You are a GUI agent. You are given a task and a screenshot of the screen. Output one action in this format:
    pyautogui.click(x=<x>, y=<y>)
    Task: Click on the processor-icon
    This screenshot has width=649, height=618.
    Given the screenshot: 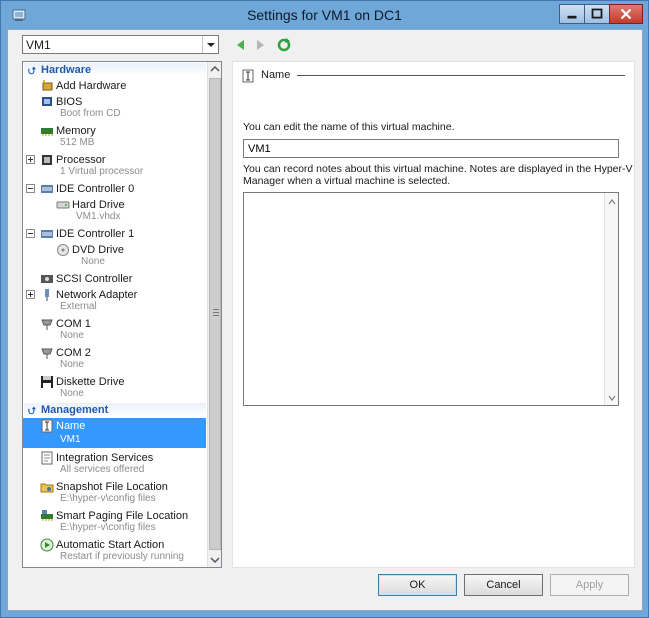 What is the action you would take?
    pyautogui.click(x=47, y=160)
    